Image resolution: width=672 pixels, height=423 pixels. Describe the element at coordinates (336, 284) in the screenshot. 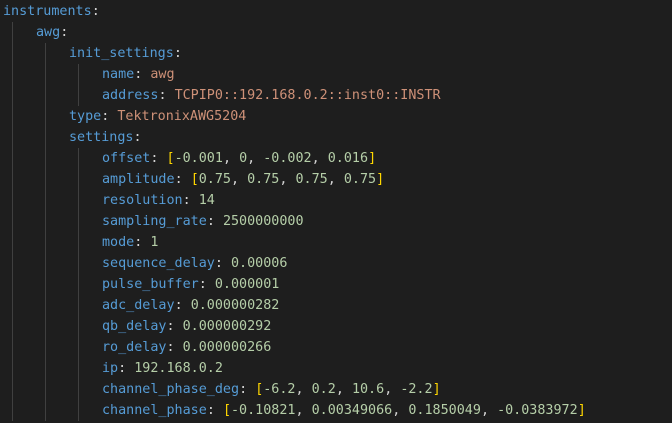

I see `code-line: pulse_buffer: 0.000001` at that location.